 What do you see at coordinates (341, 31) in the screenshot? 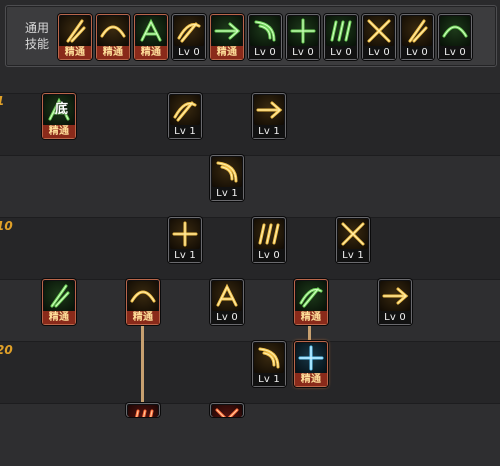
I see `figure-guard-icon` at bounding box center [341, 31].